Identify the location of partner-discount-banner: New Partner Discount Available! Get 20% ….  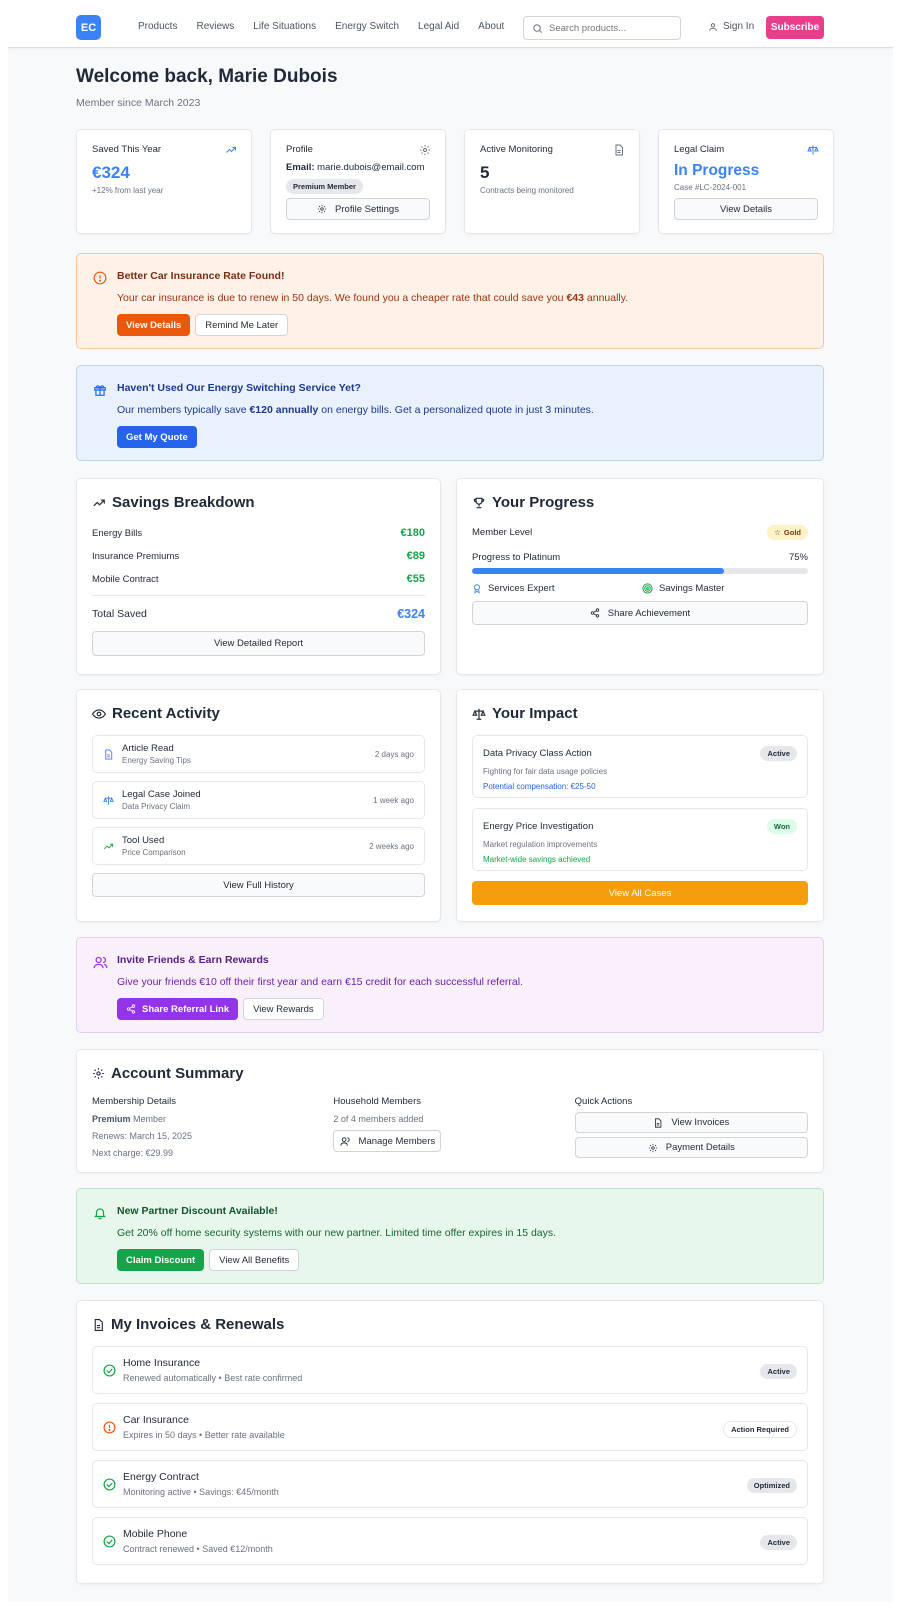
(450, 1236).